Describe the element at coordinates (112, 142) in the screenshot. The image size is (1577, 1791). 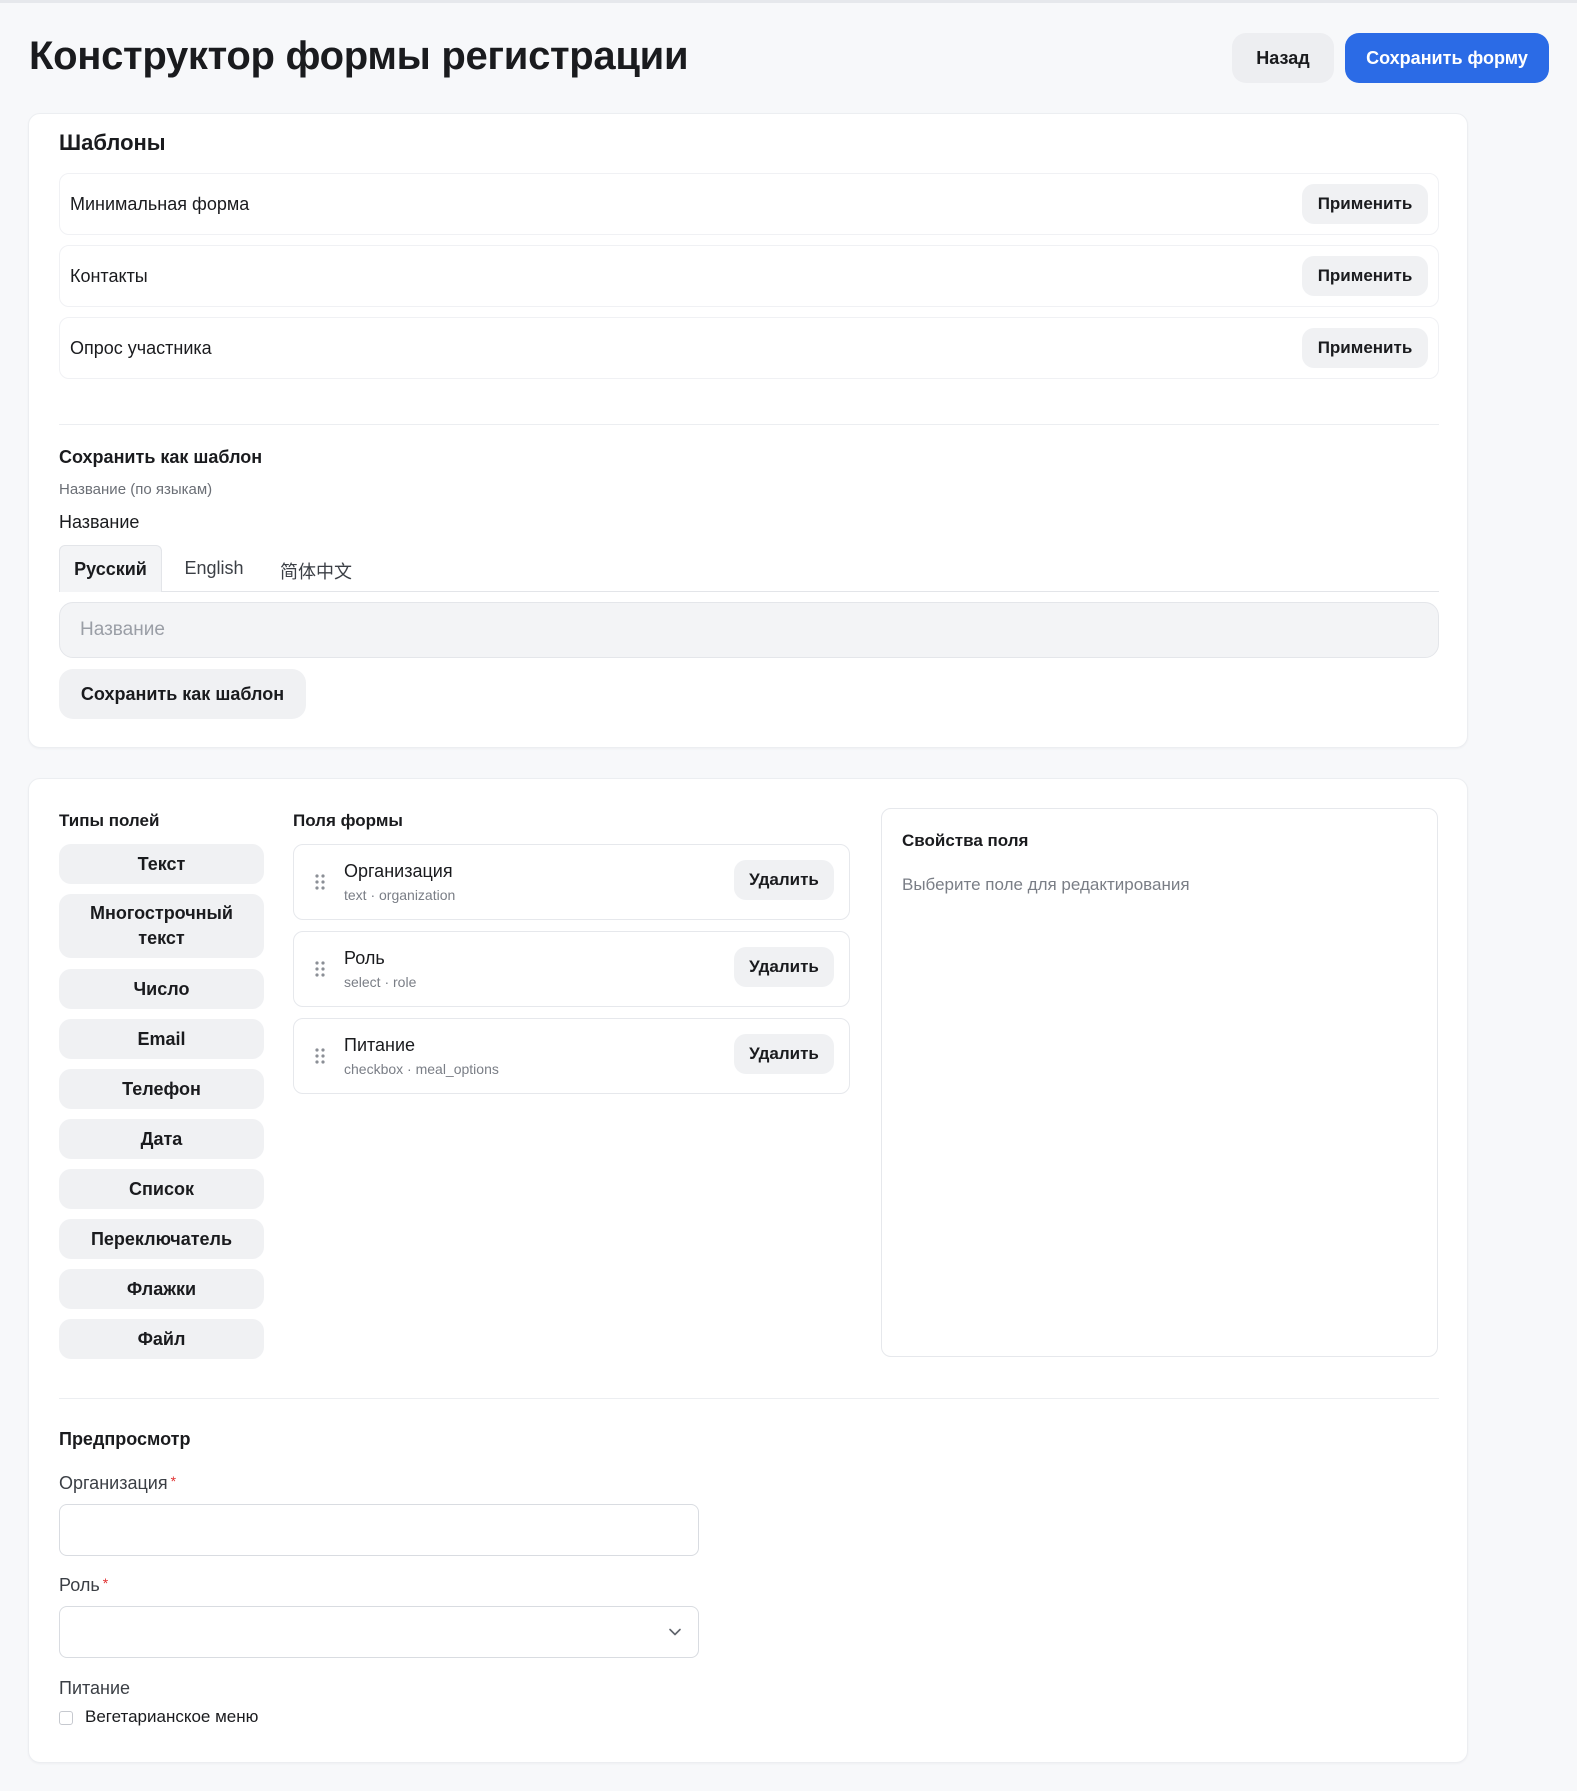
I see `templates-title: Шаблоны` at that location.